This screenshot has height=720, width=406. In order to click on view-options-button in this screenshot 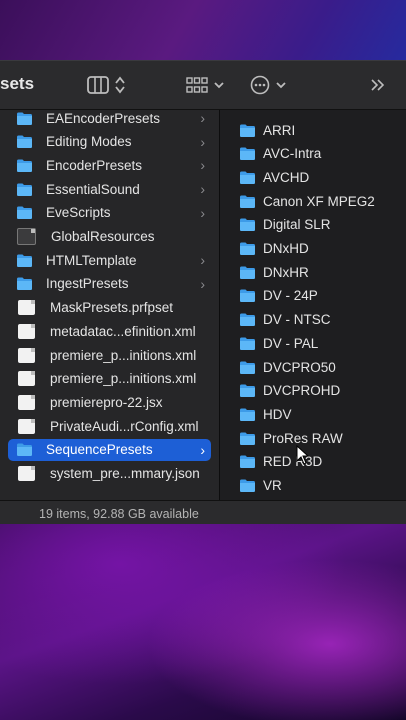, I will do `click(106, 85)`.